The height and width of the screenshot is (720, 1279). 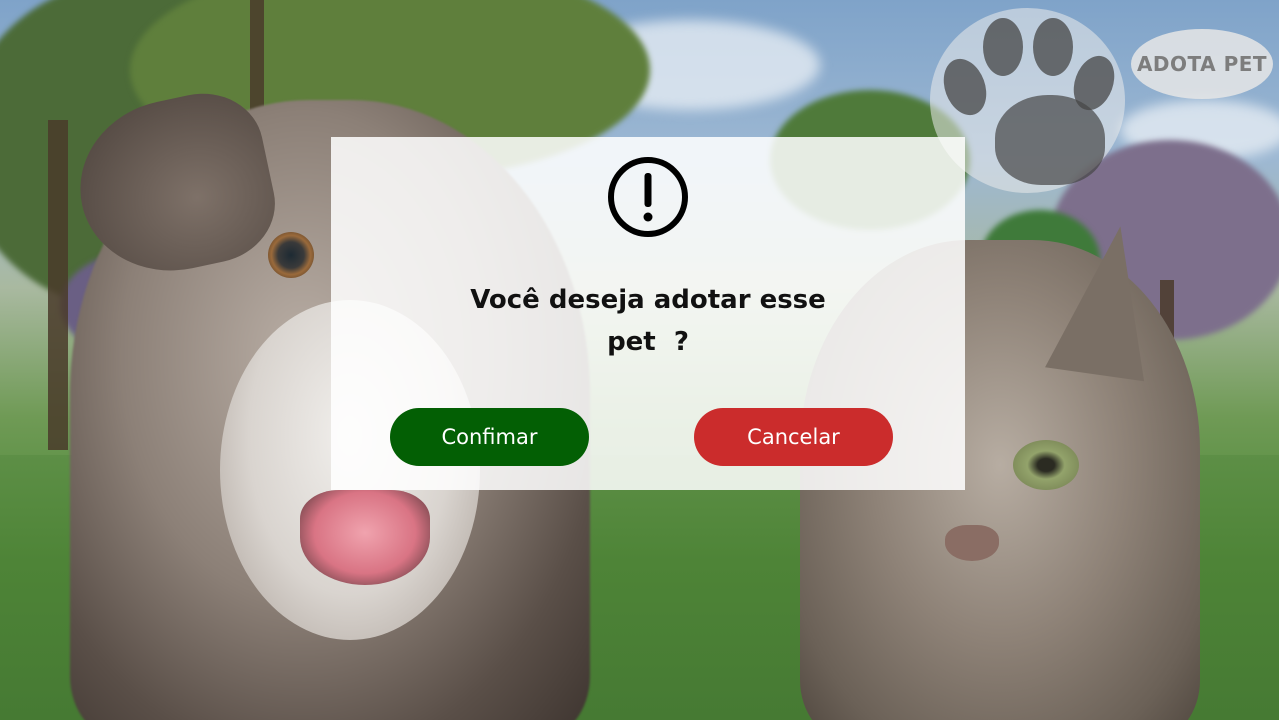 What do you see at coordinates (648, 321) in the screenshot?
I see `dialog-question: Você deseja adotar esse pet ?` at bounding box center [648, 321].